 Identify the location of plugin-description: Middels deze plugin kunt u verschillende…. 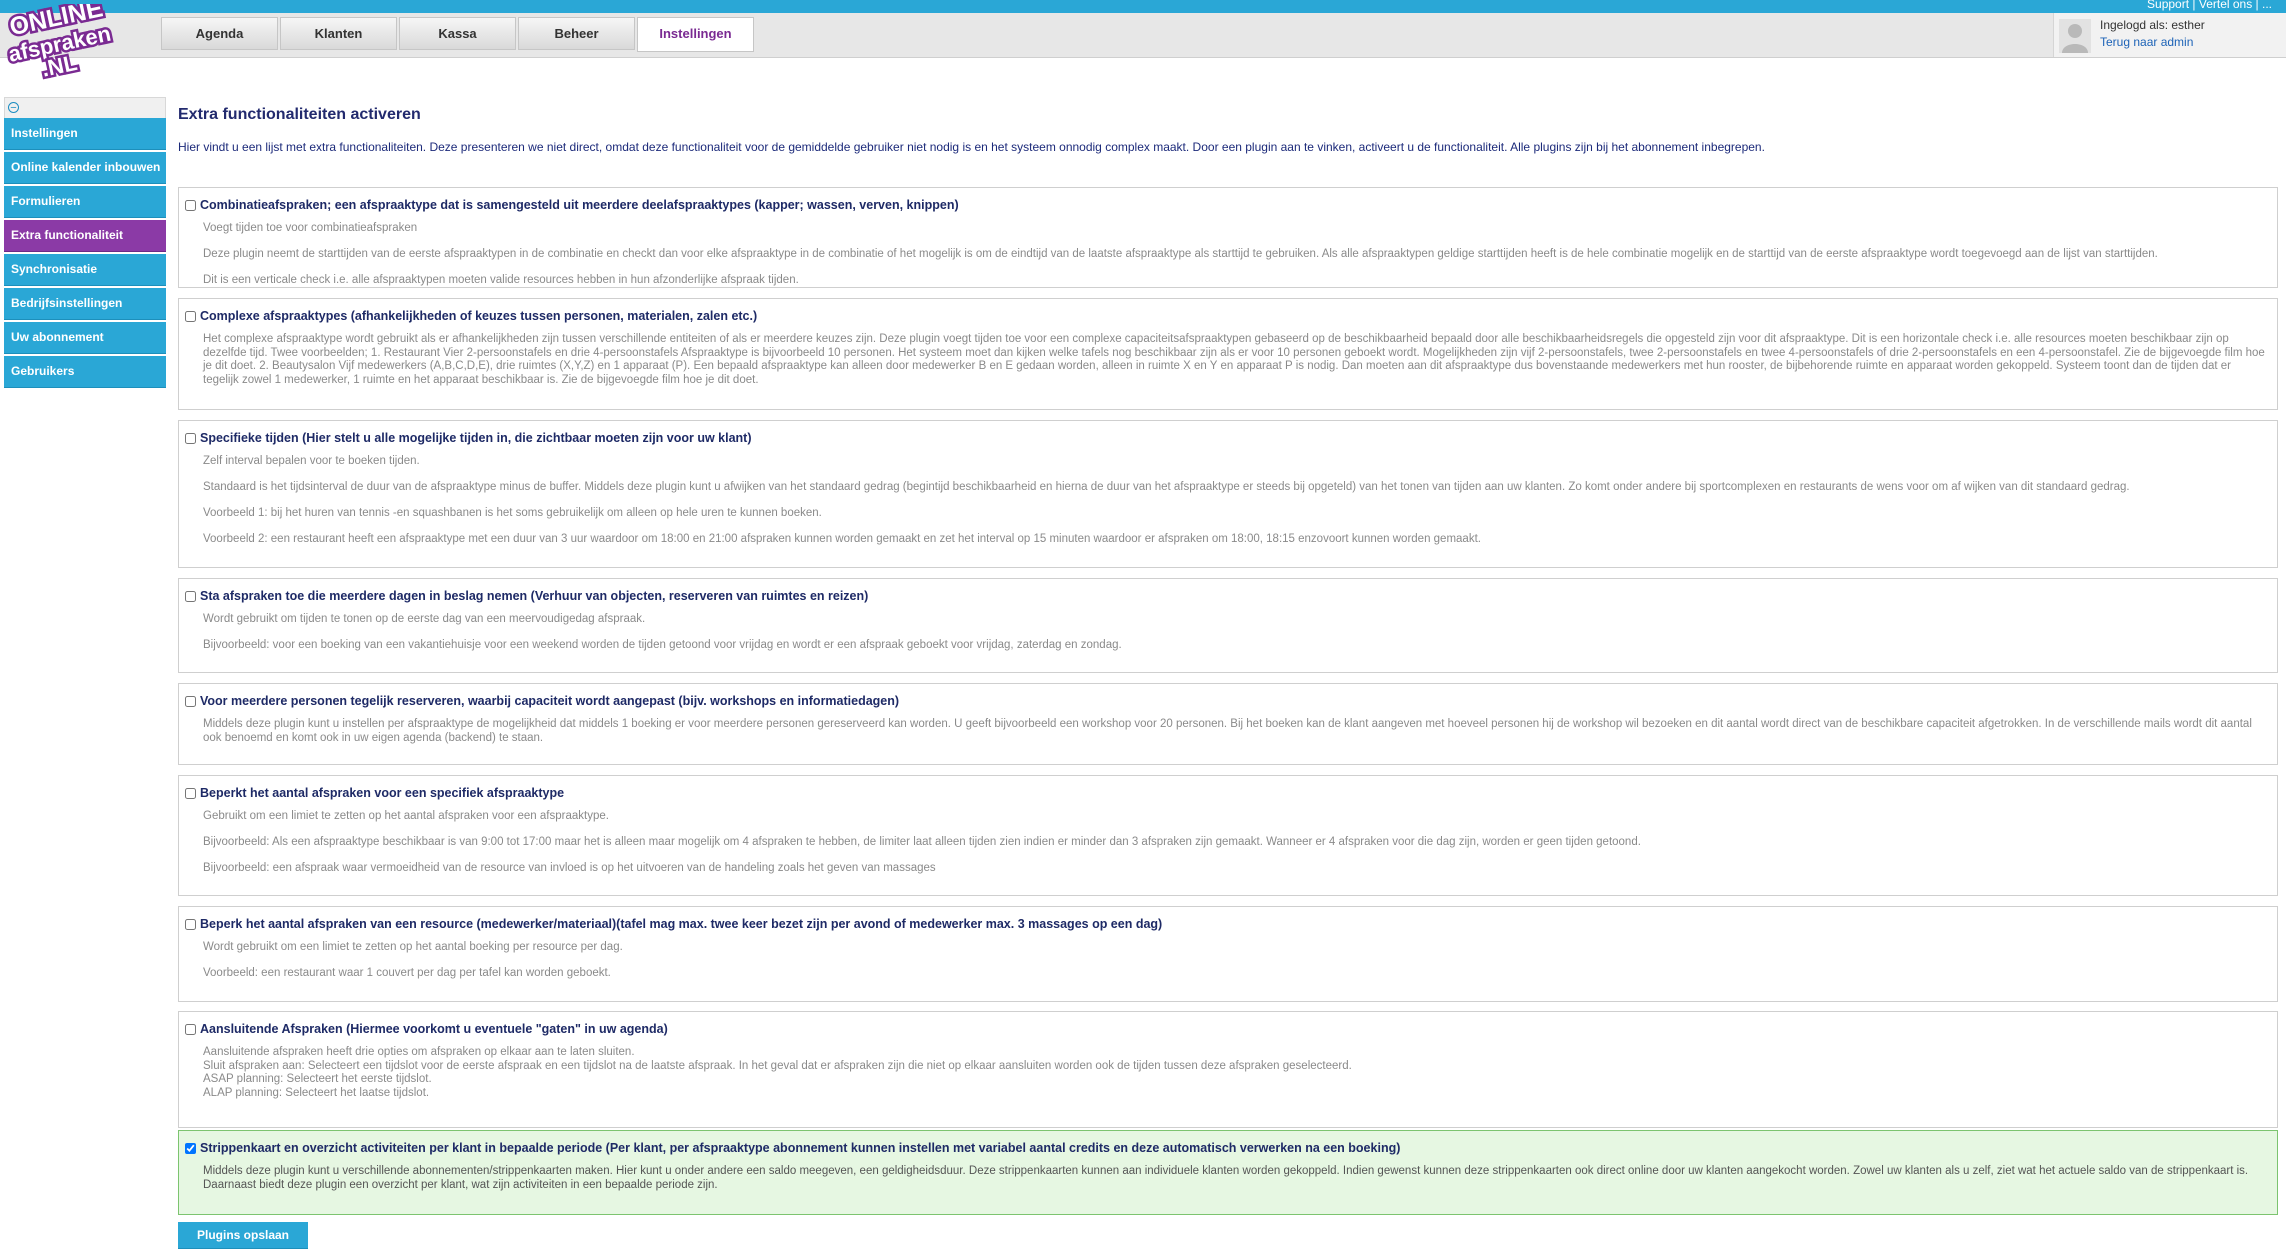
(1234, 1178).